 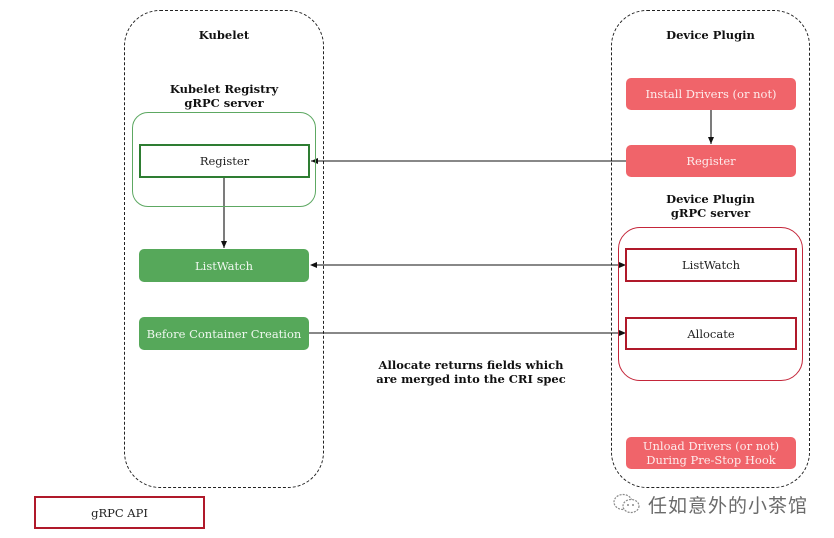 What do you see at coordinates (728, 505) in the screenshot?
I see `watermark-text: 任如意外的小茶馆` at bounding box center [728, 505].